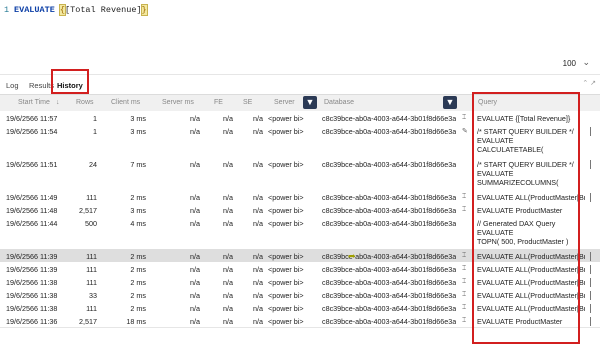  Describe the element at coordinates (487, 102) in the screenshot. I see `col-query: Query` at that location.